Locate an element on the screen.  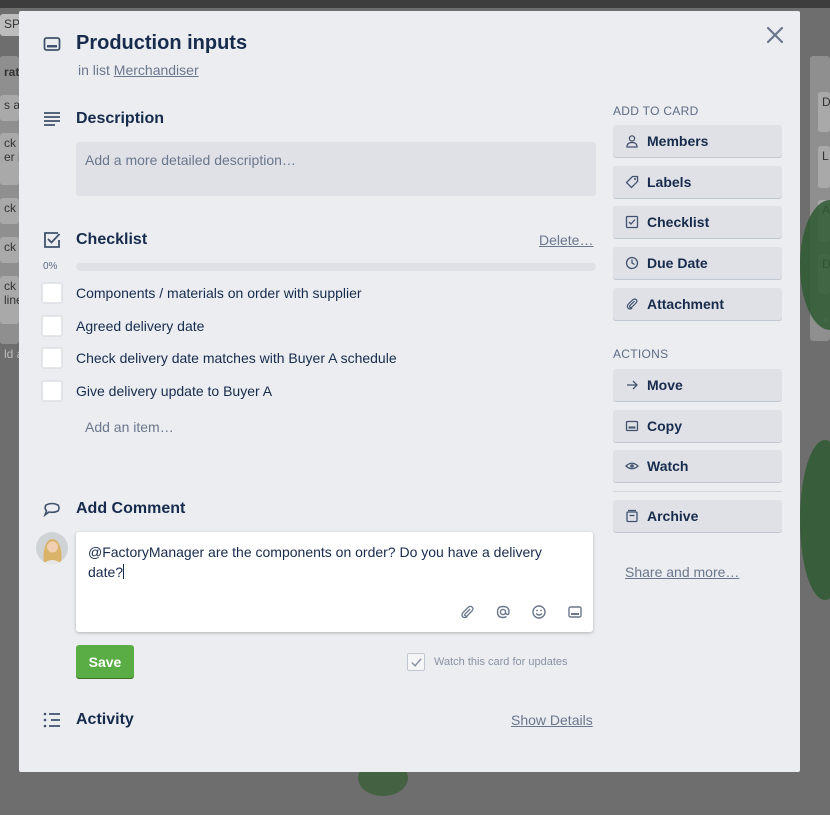
archive-button: Archive is located at coordinates (697, 516).